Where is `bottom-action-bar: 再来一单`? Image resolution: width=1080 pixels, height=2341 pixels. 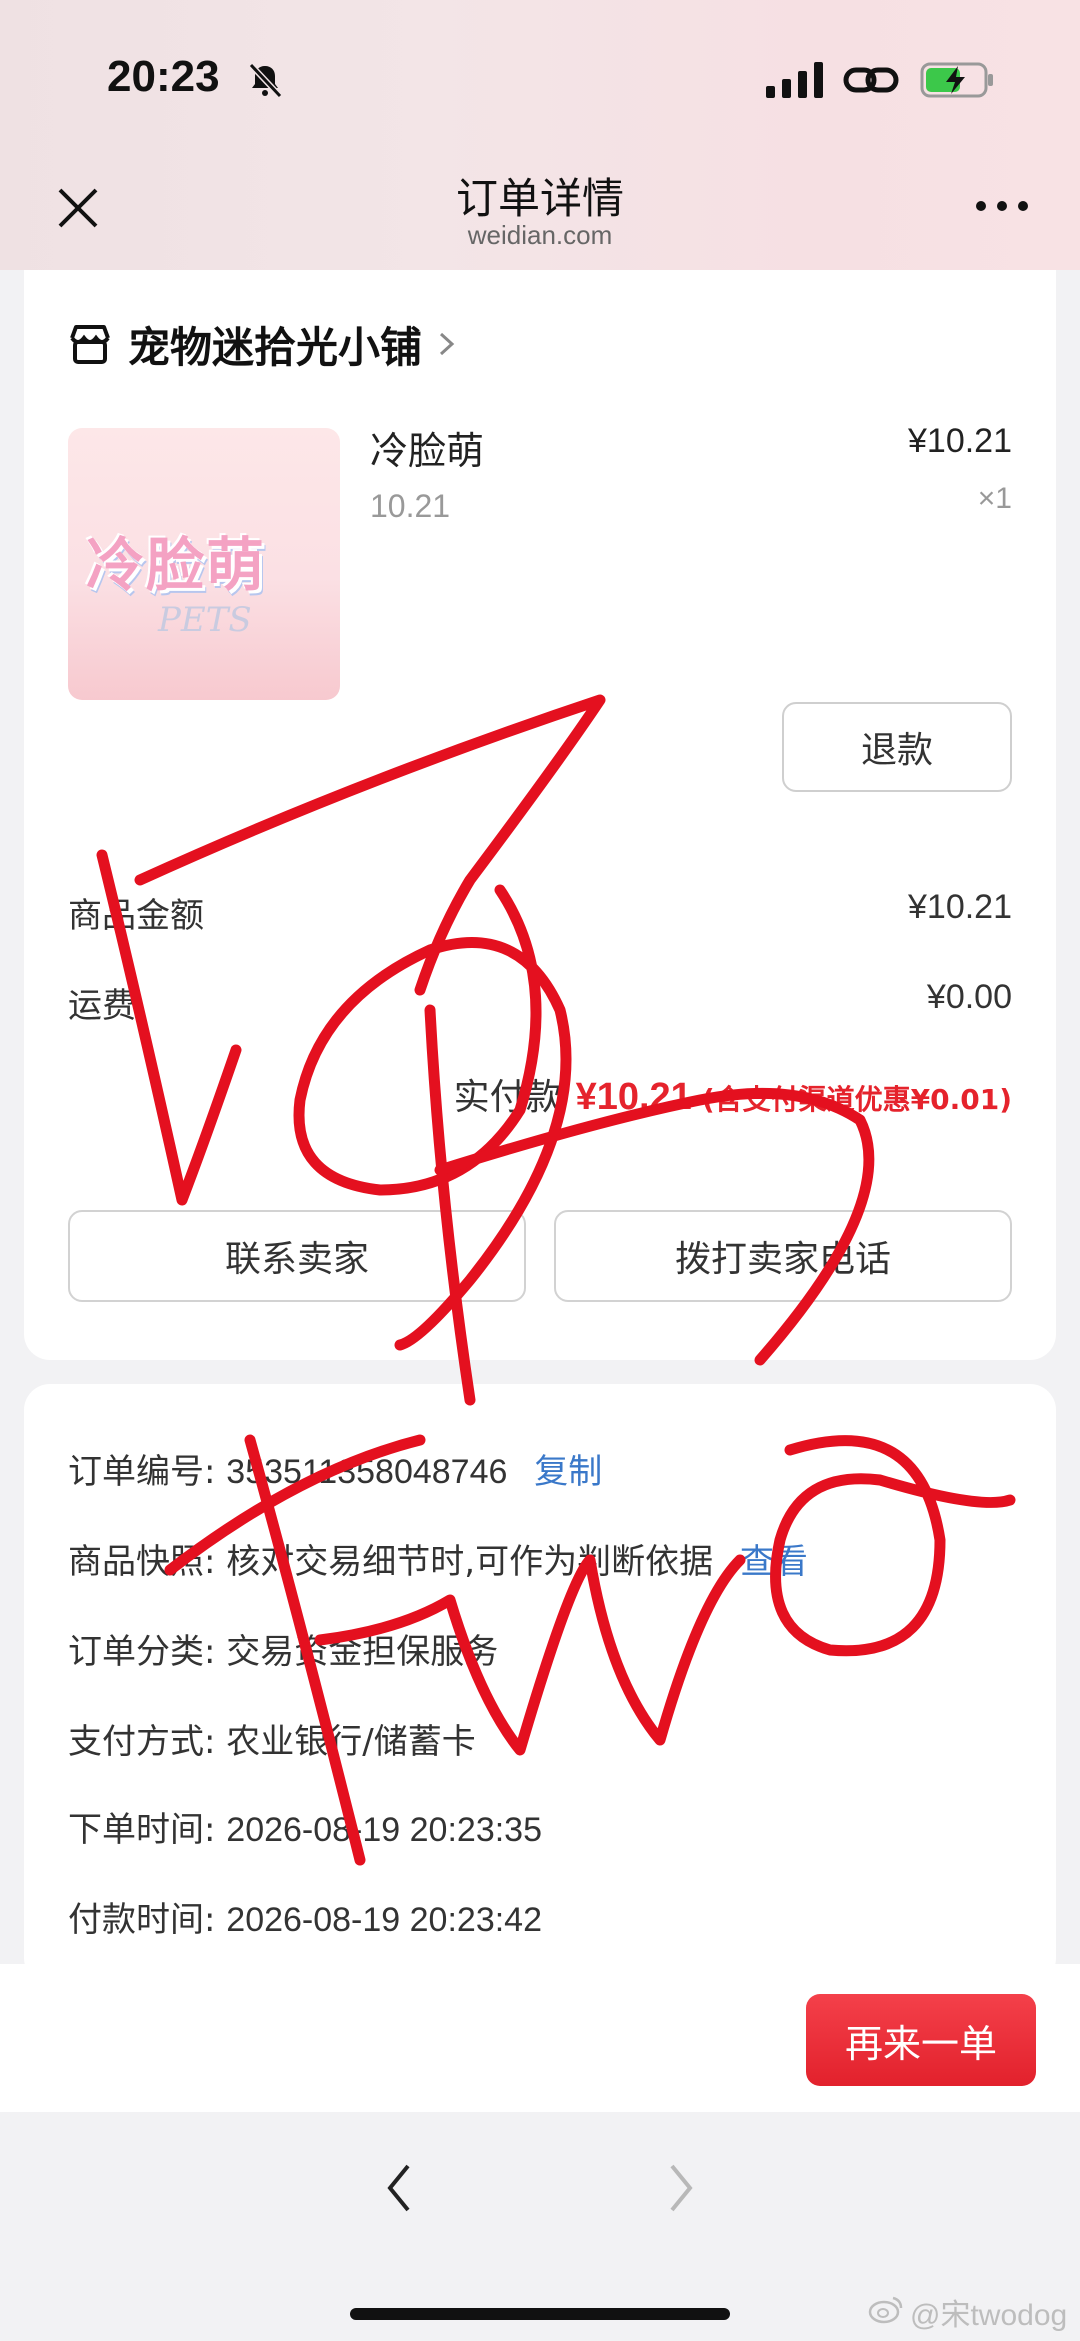
bottom-action-bar: 再来一单 is located at coordinates (540, 2038).